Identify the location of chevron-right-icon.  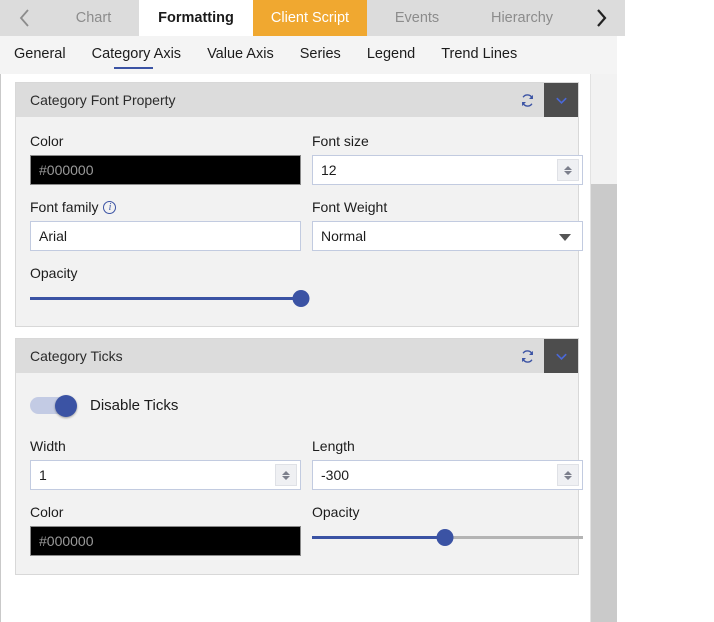
(601, 18).